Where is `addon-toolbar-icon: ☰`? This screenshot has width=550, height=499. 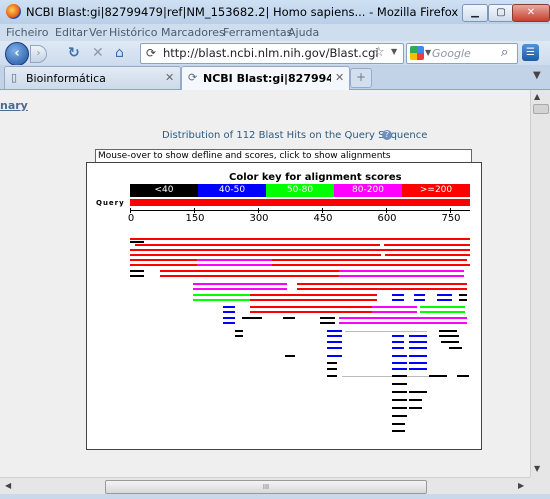
addon-toolbar-icon: ☰ is located at coordinates (530, 52).